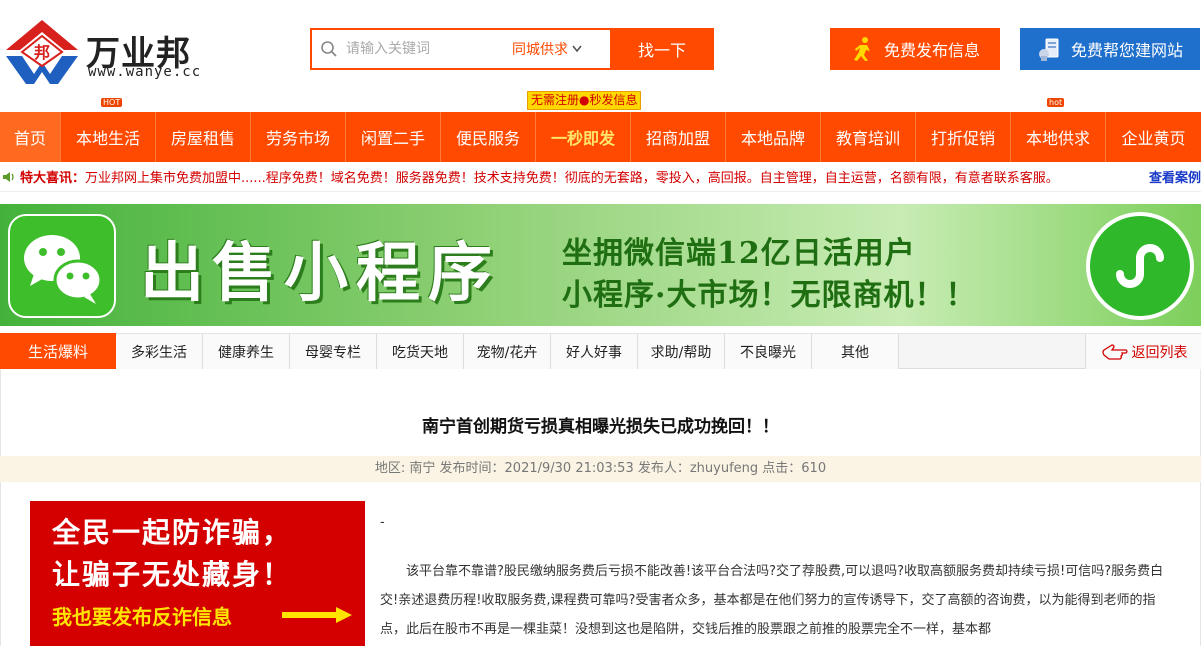 The image size is (1201, 646). I want to click on logo-glyph: 邦, so click(42, 52).